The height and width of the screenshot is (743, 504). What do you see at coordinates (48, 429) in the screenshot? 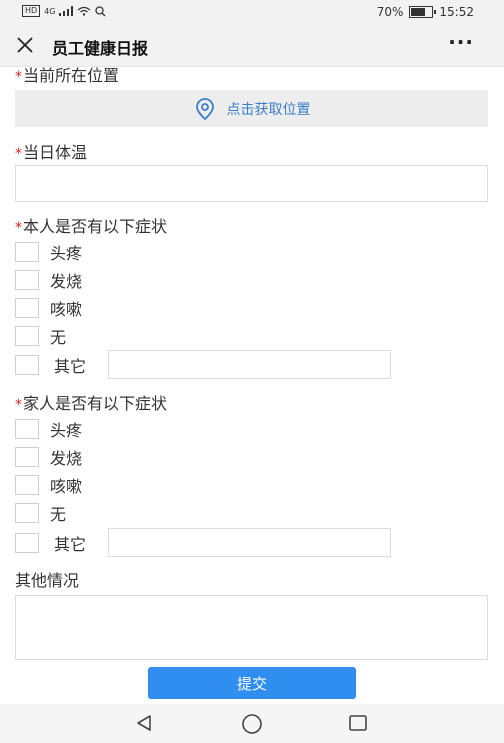
I see `family-symptom-option-headache: 头疼` at bounding box center [48, 429].